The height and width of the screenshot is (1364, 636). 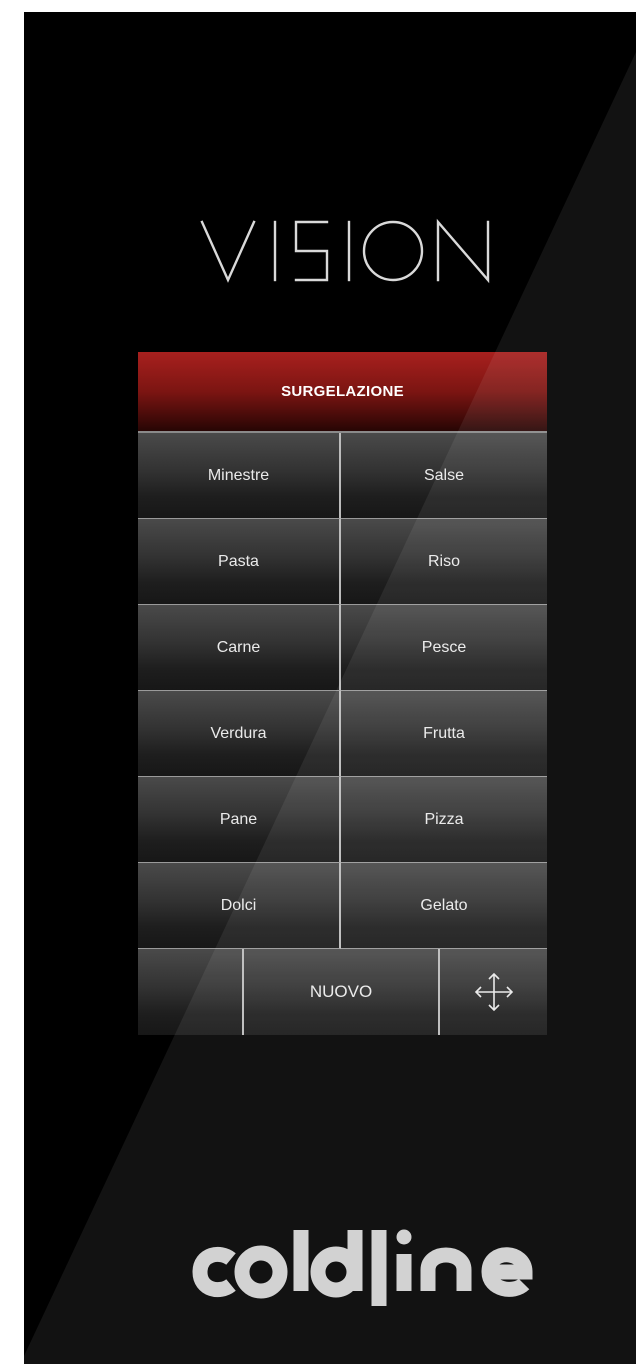 I want to click on new-button: NUOVO, so click(x=342, y=992).